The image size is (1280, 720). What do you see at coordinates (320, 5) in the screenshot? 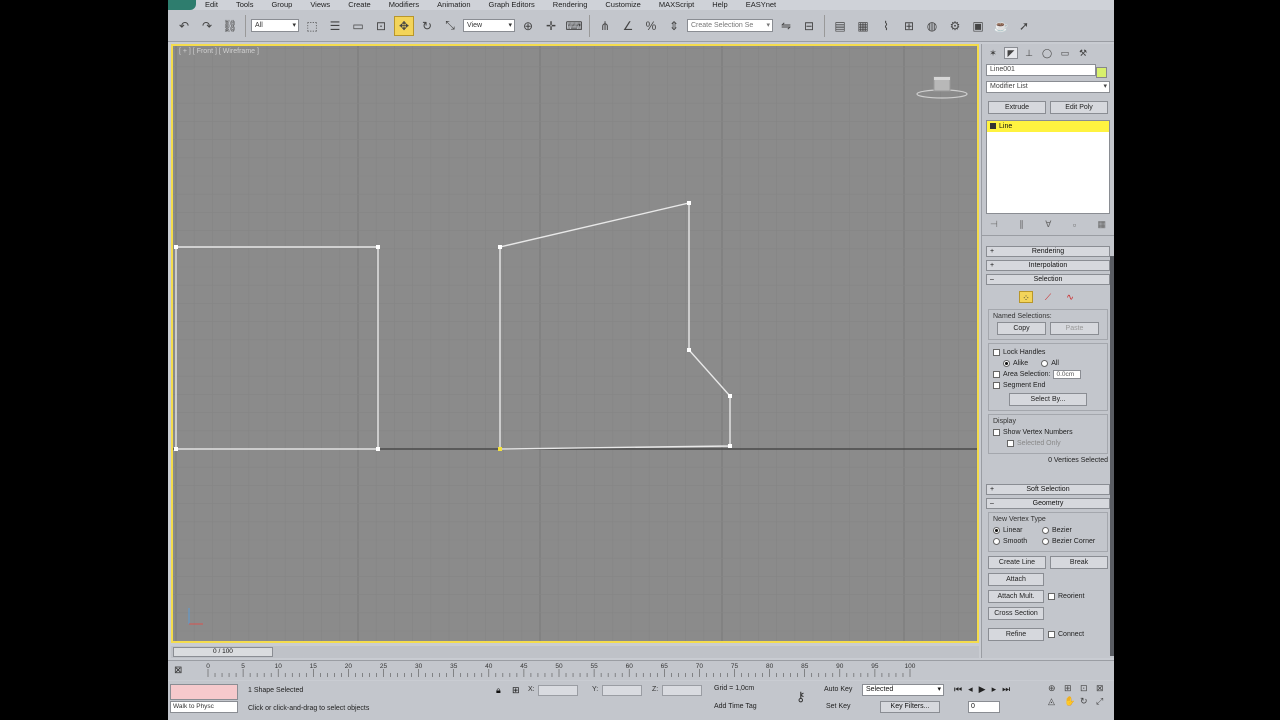
I see `menu-views: Views` at bounding box center [320, 5].